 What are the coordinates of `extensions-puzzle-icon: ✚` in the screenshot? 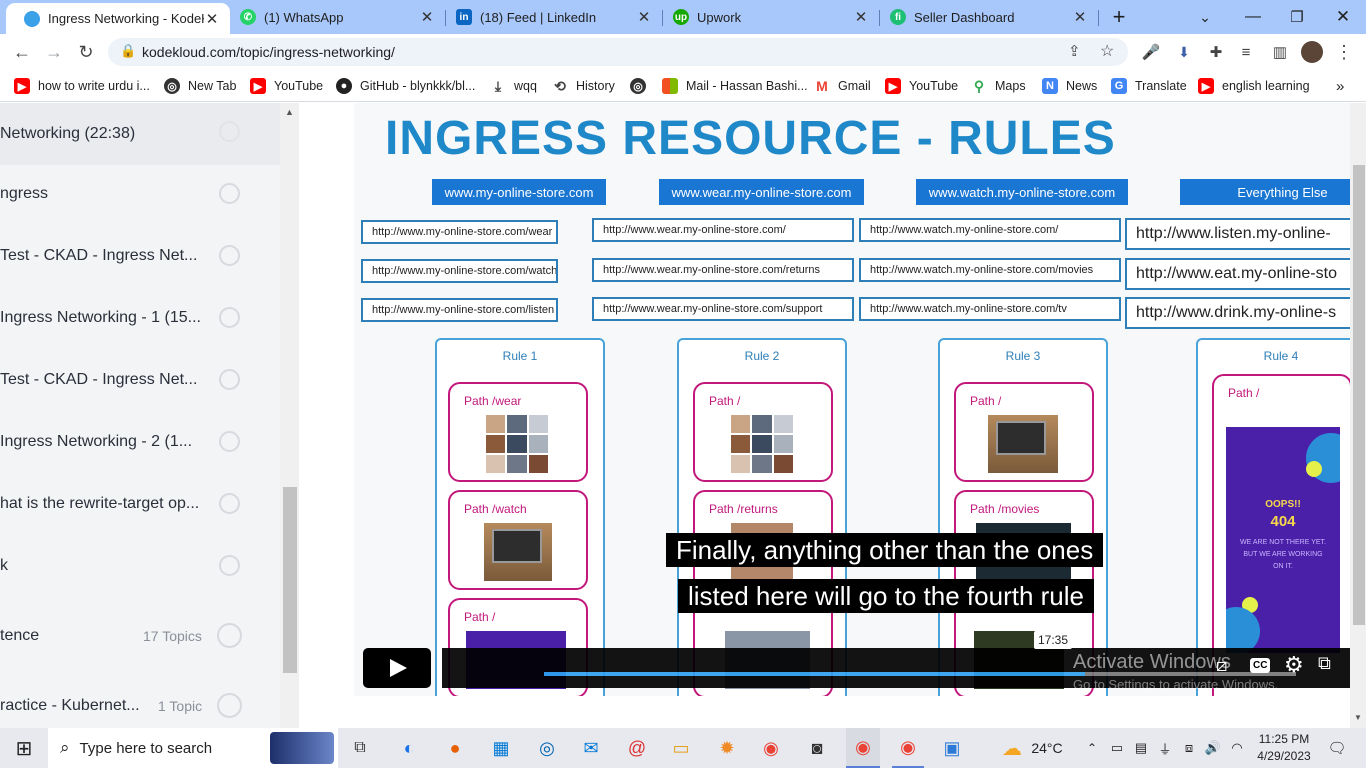 It's located at (1216, 52).